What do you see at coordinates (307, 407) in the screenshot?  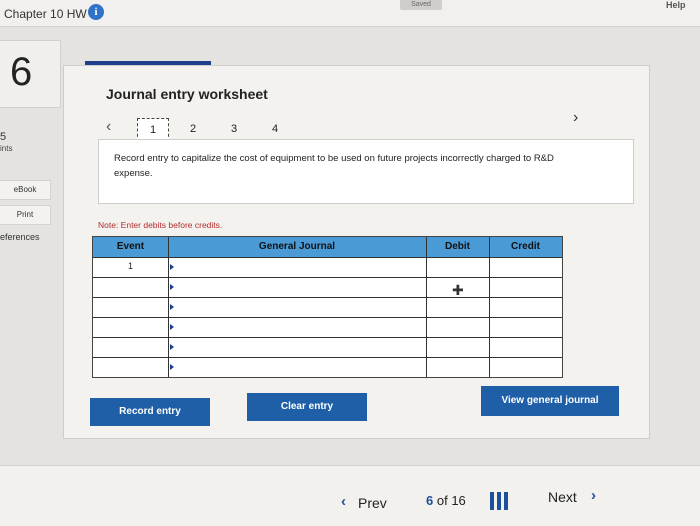 I see `clear-entry-button: Clear entry` at bounding box center [307, 407].